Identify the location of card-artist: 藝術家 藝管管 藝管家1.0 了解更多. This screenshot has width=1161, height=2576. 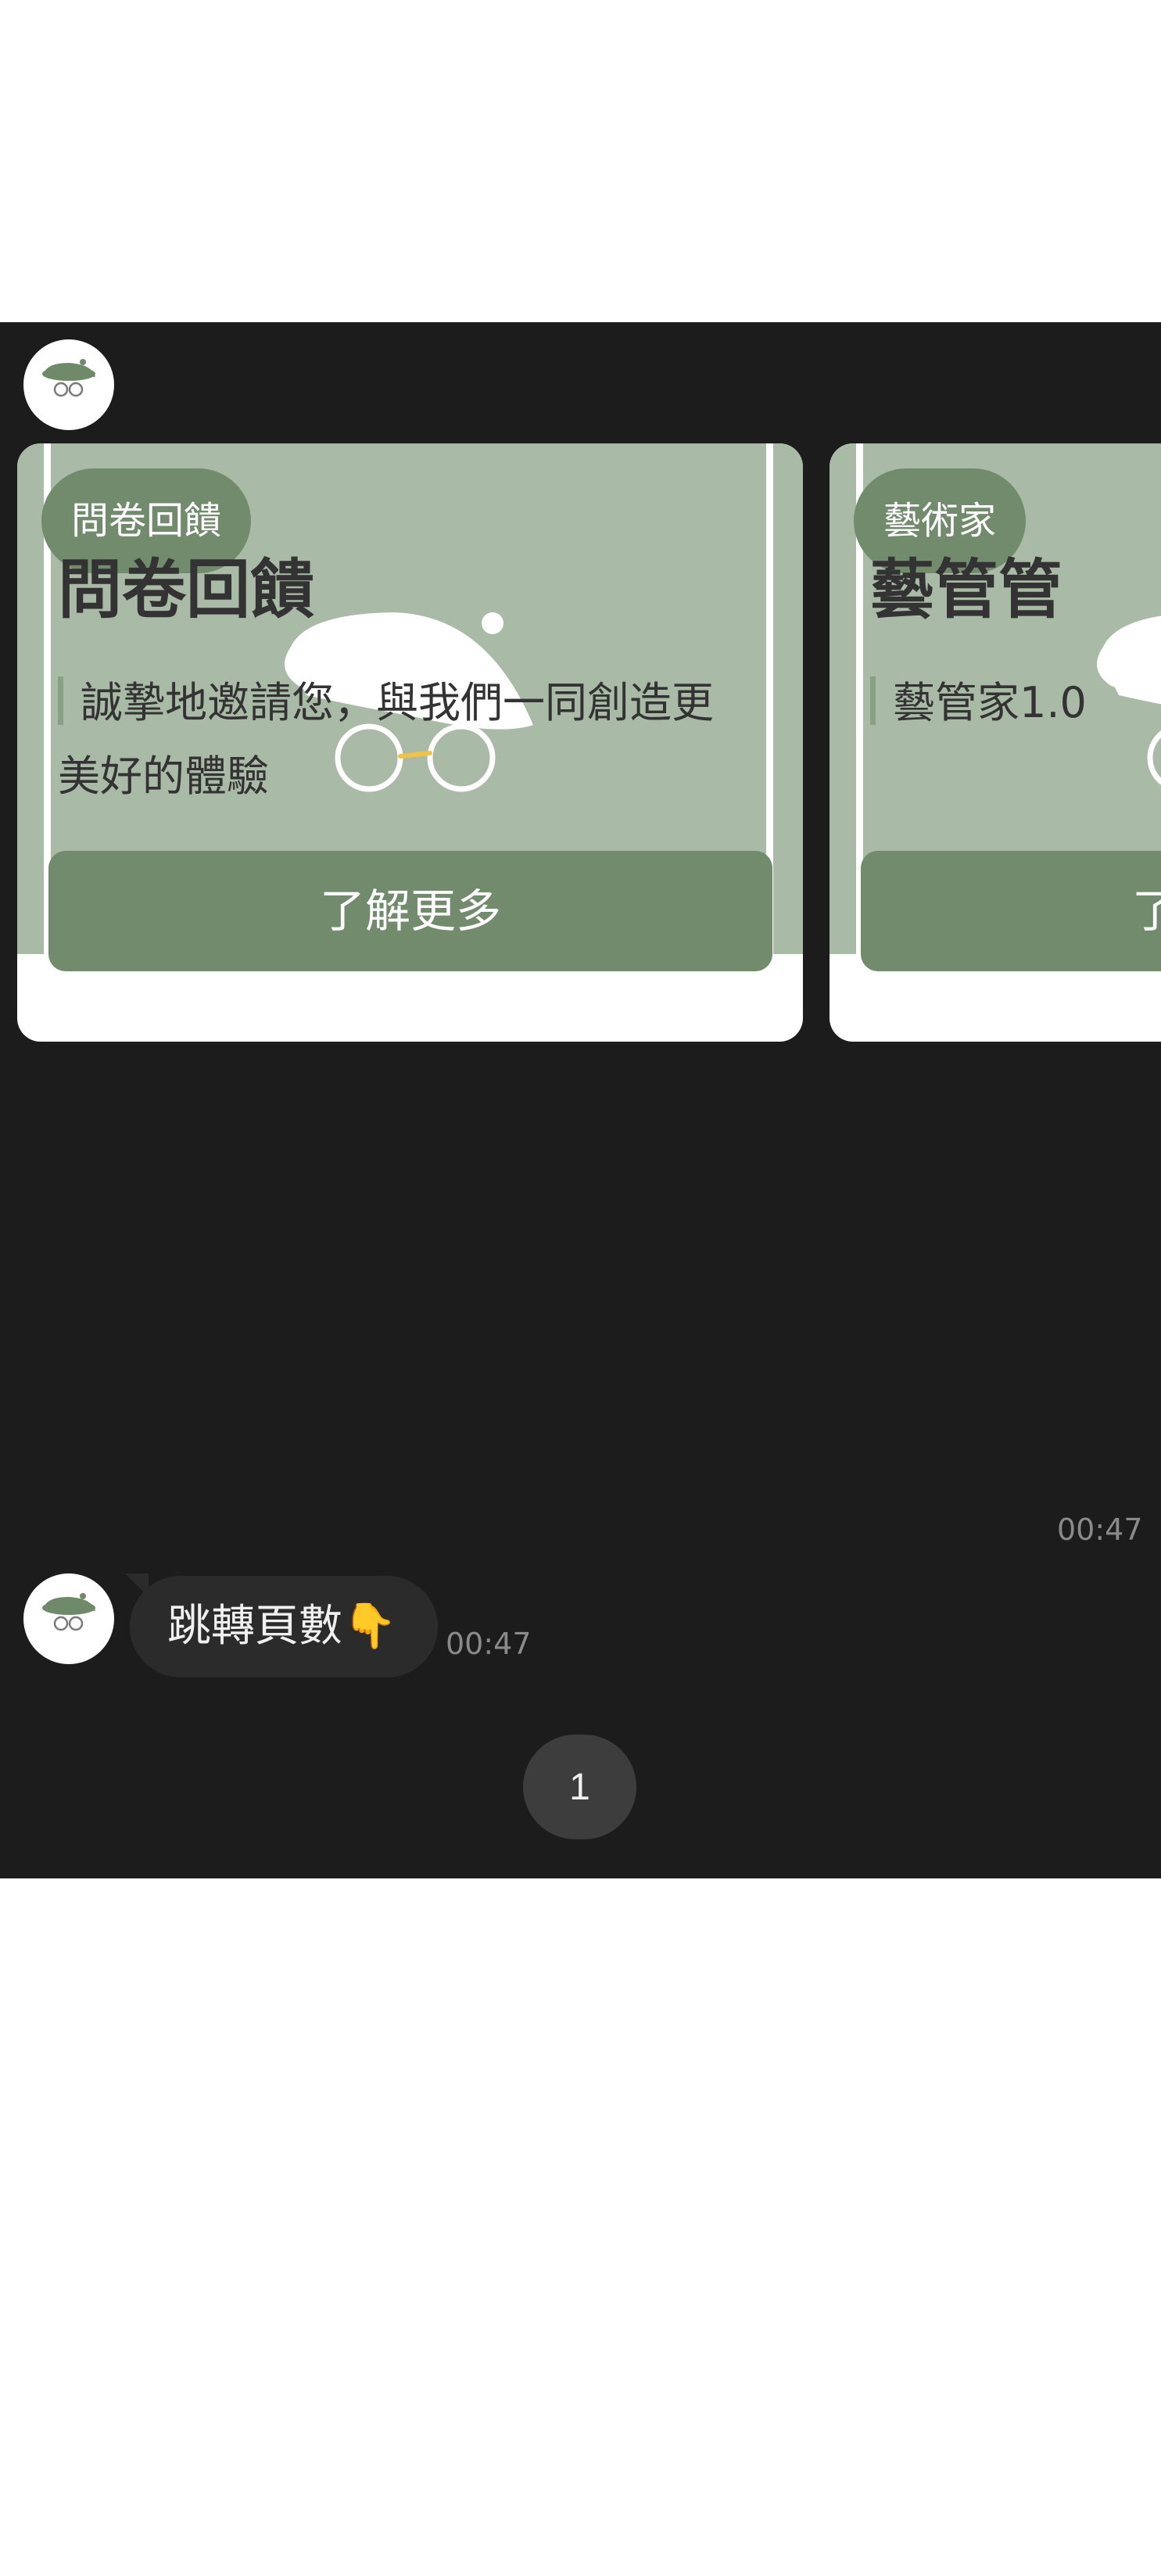
(996, 742).